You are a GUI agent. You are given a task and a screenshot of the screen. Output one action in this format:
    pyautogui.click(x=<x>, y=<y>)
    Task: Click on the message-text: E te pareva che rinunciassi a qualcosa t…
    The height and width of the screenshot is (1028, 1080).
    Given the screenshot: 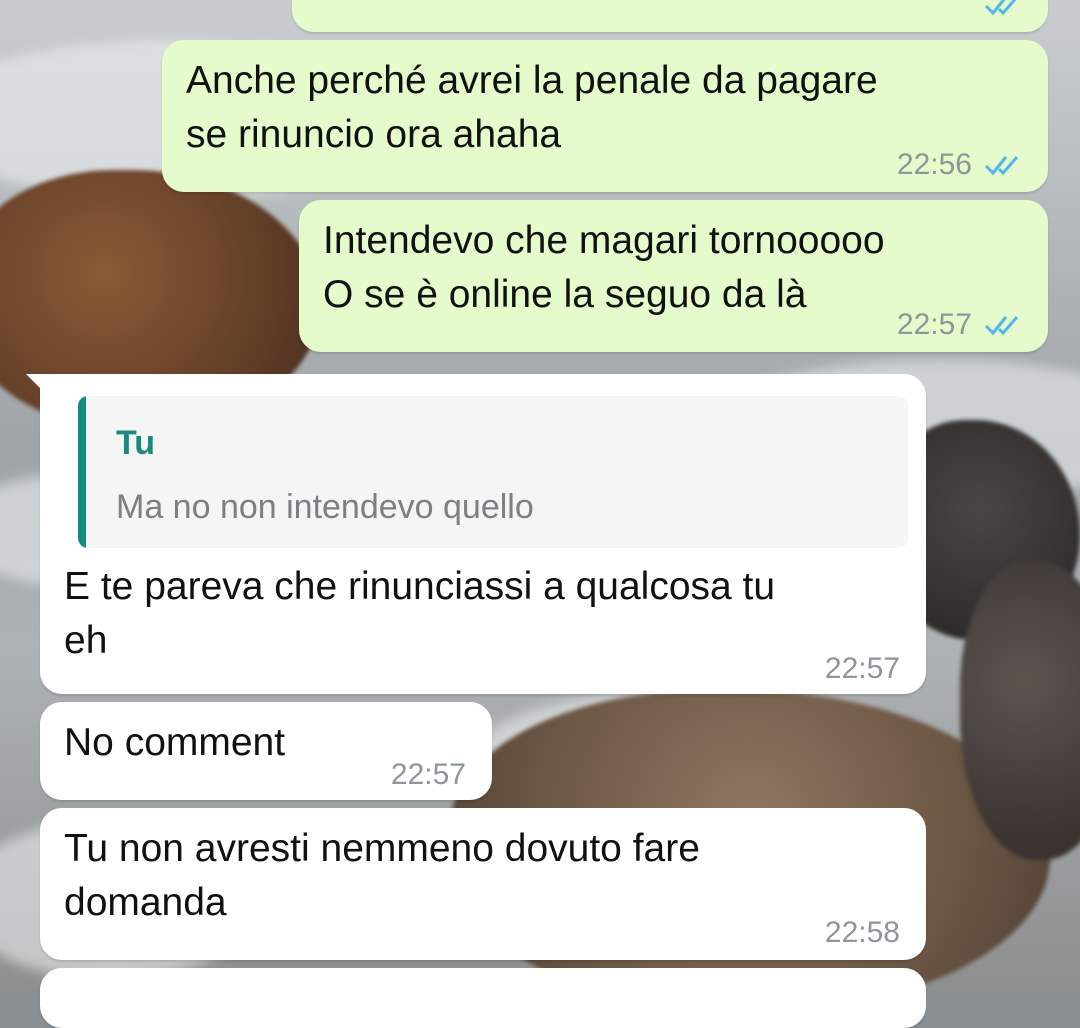 What is the action you would take?
    pyautogui.click(x=420, y=613)
    